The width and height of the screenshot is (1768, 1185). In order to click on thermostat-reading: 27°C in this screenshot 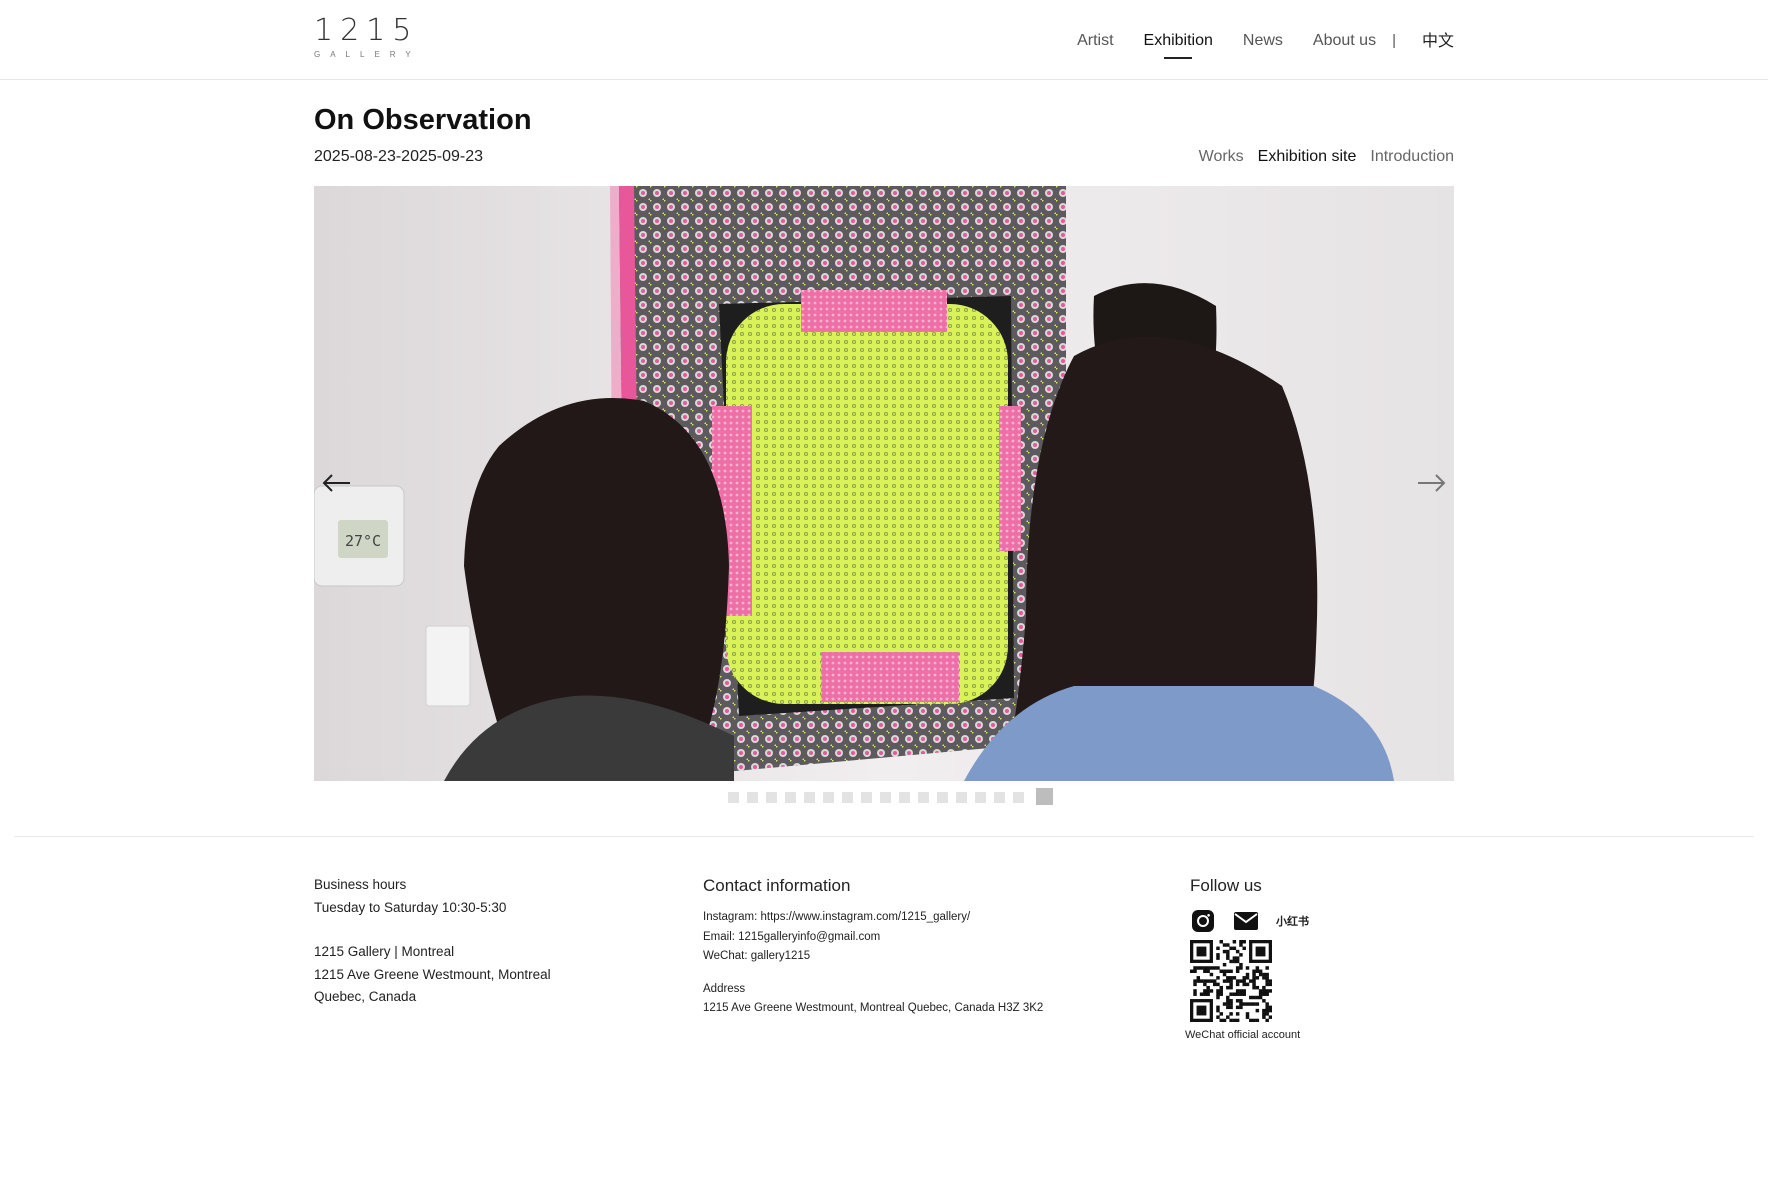, I will do `click(363, 541)`.